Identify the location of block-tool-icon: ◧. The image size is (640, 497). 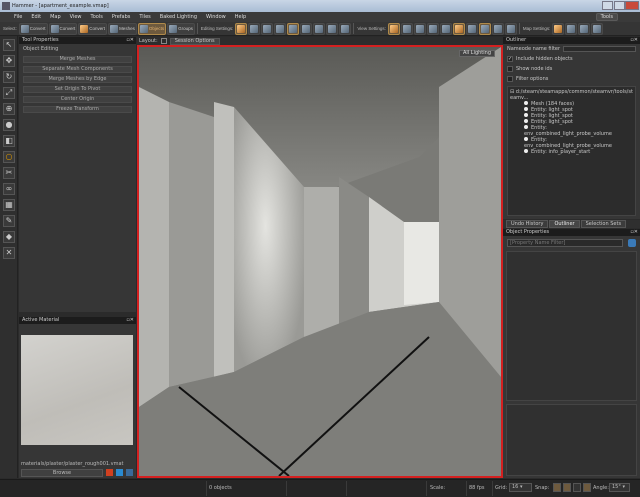
(9, 141).